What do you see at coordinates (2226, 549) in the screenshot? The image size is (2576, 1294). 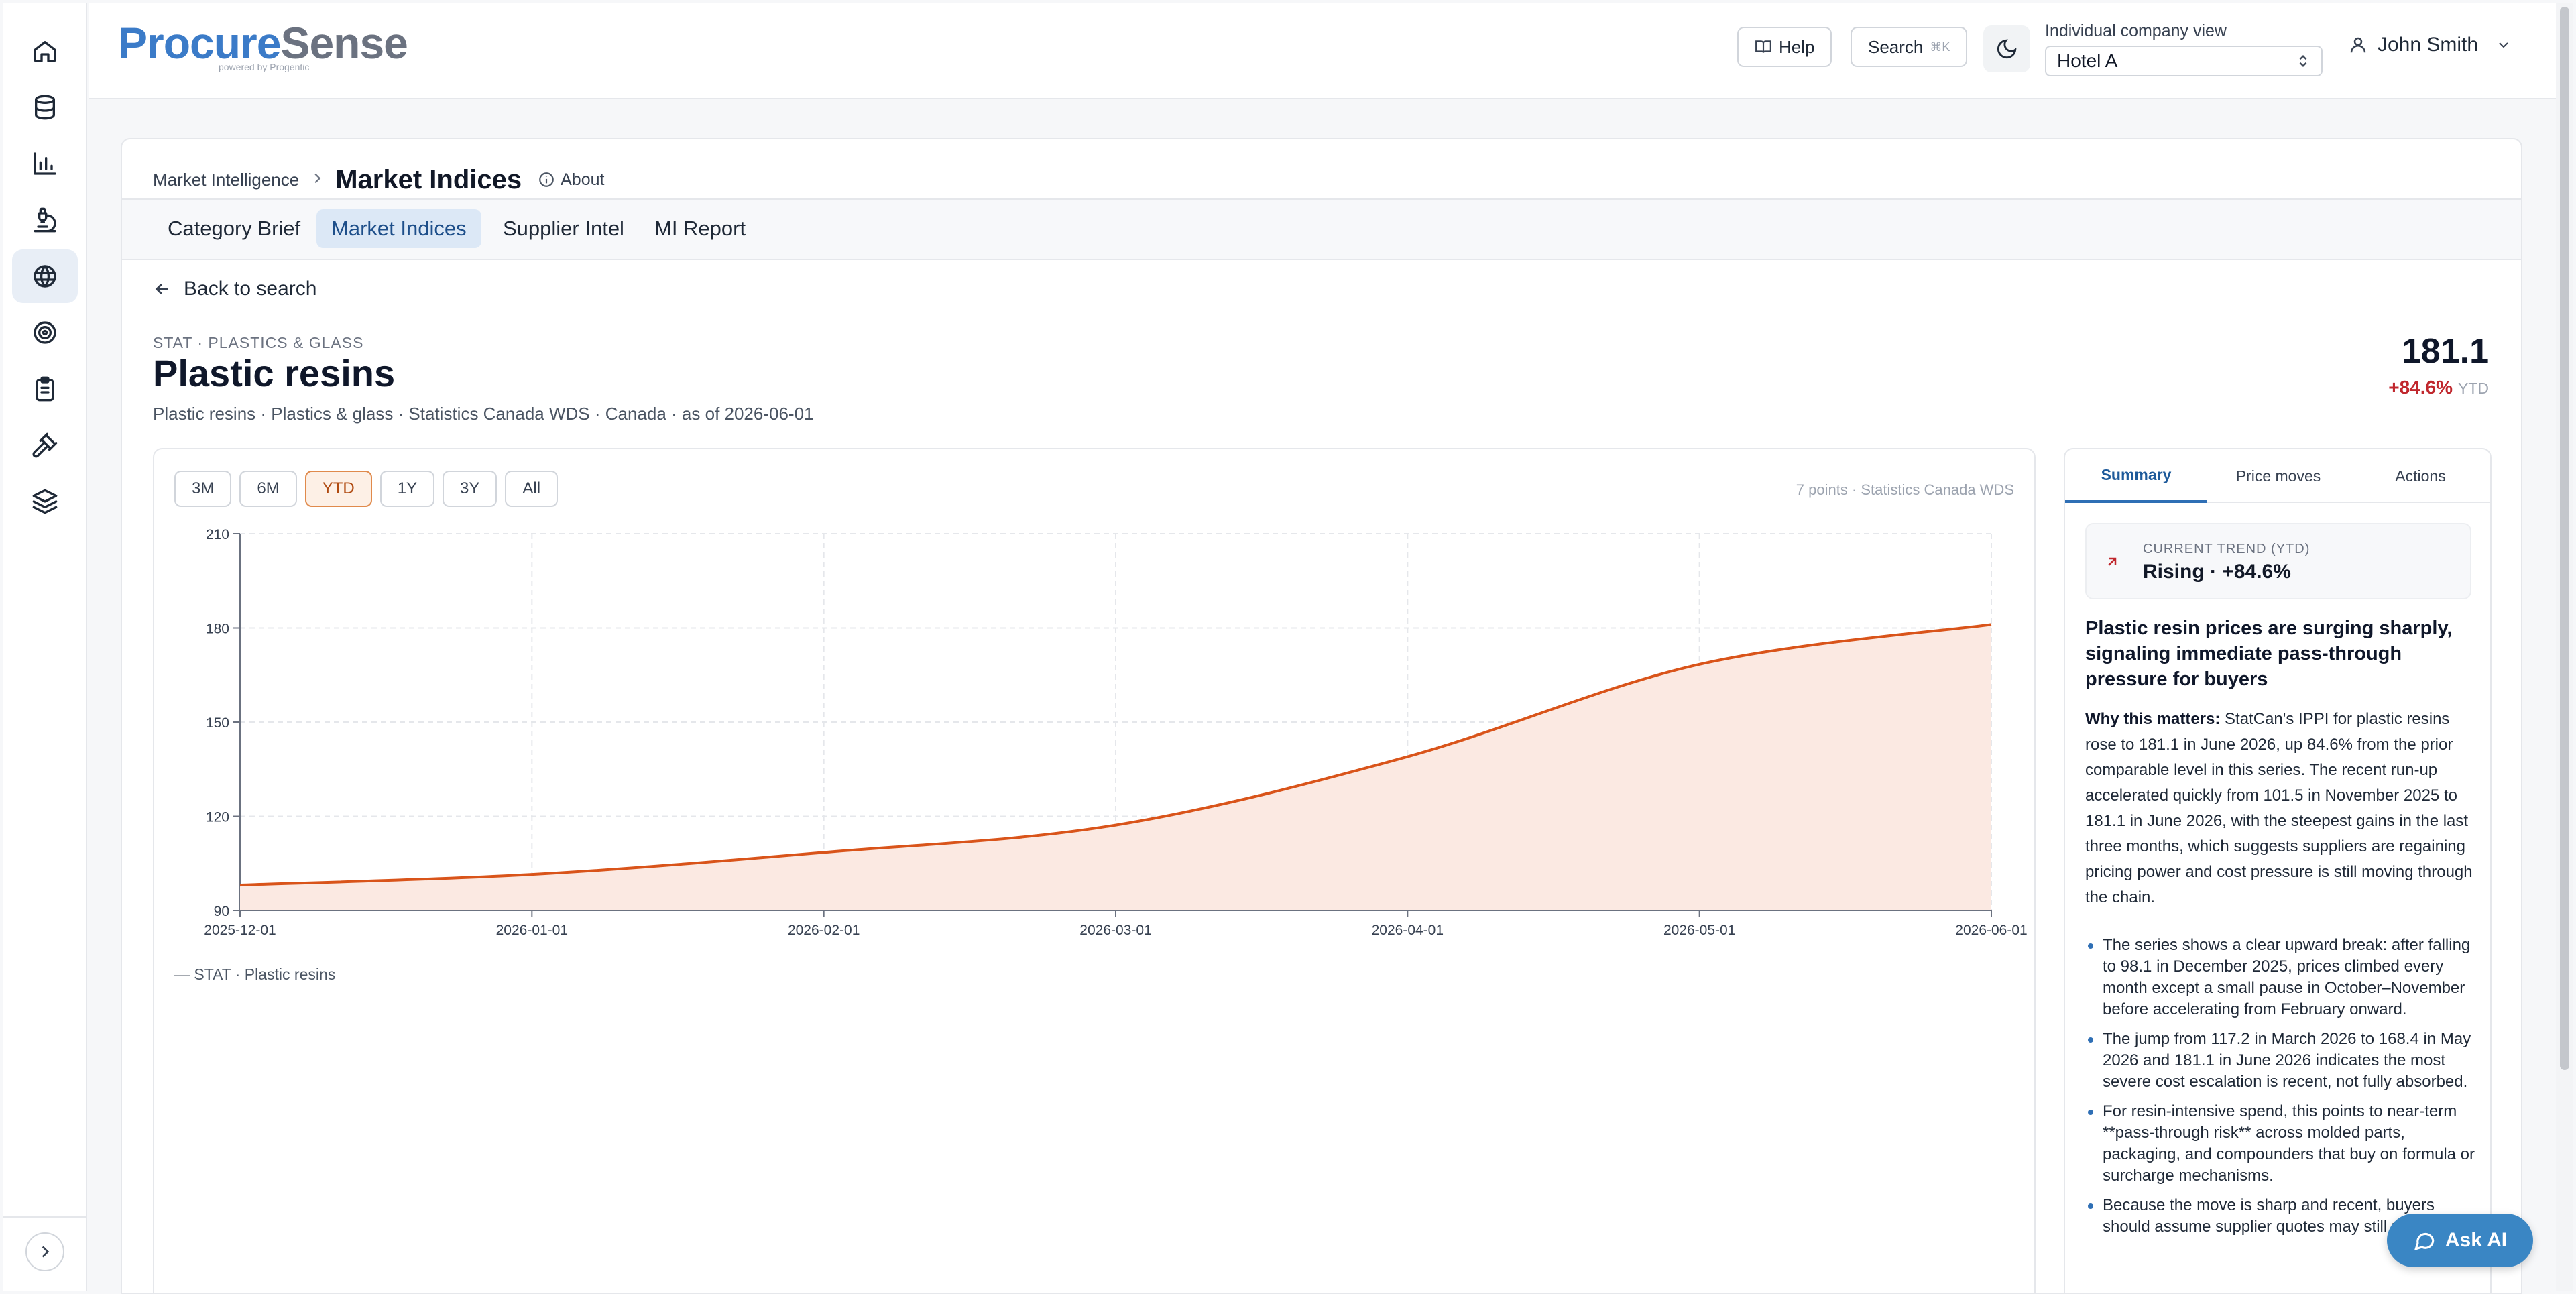 I see `trend-label: CURRENT TREND (YTD)` at bounding box center [2226, 549].